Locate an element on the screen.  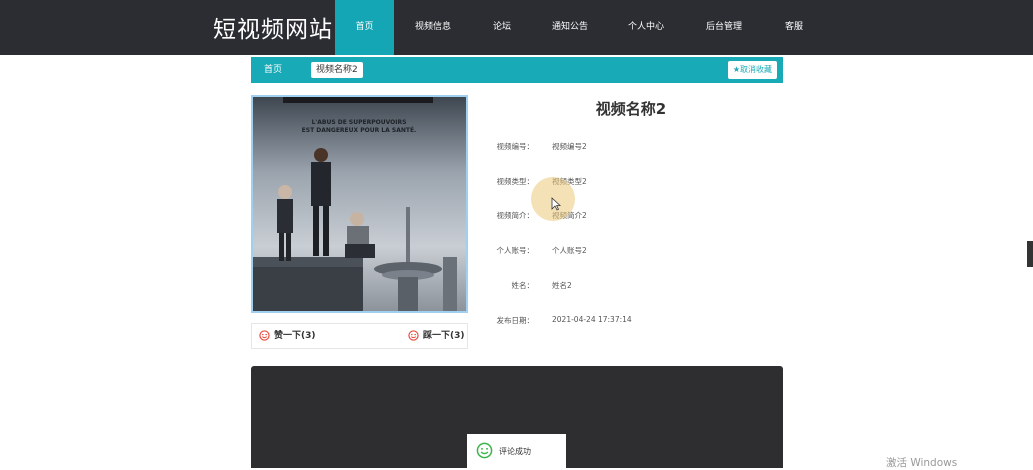
info-label: 个人账号： is located at coordinates (515, 250).